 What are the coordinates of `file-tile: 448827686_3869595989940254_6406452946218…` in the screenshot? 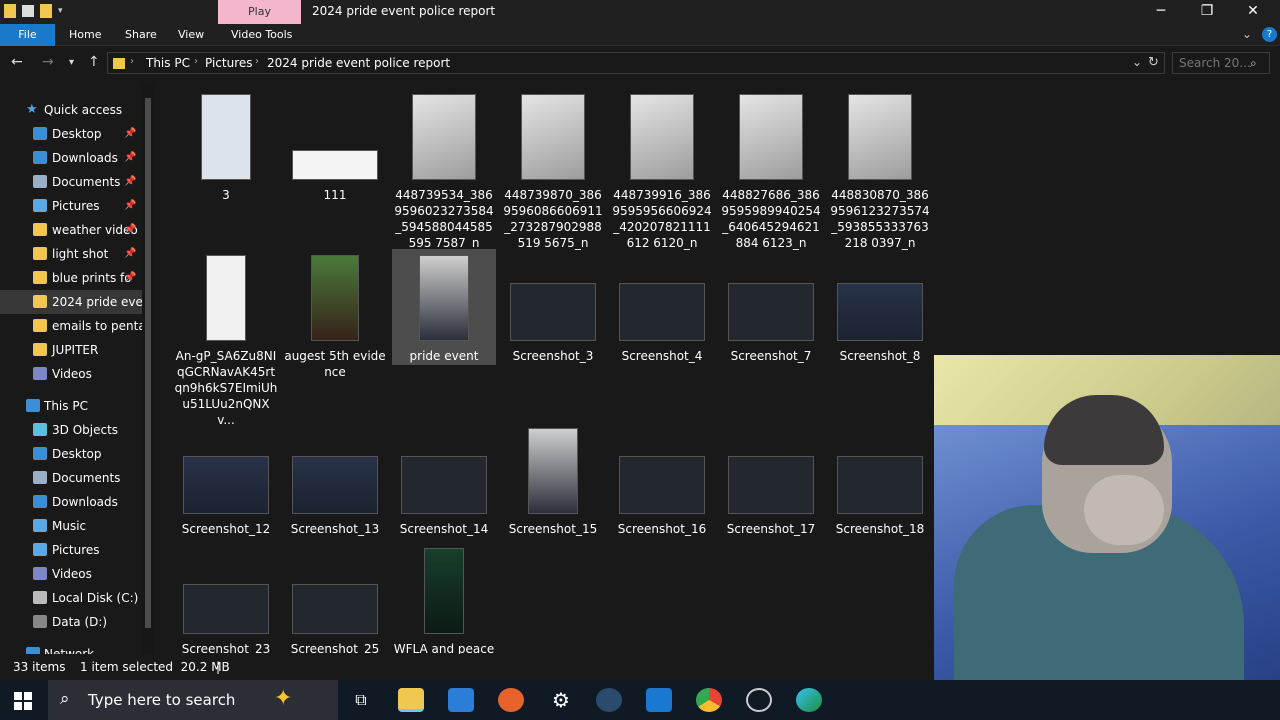 It's located at (771, 170).